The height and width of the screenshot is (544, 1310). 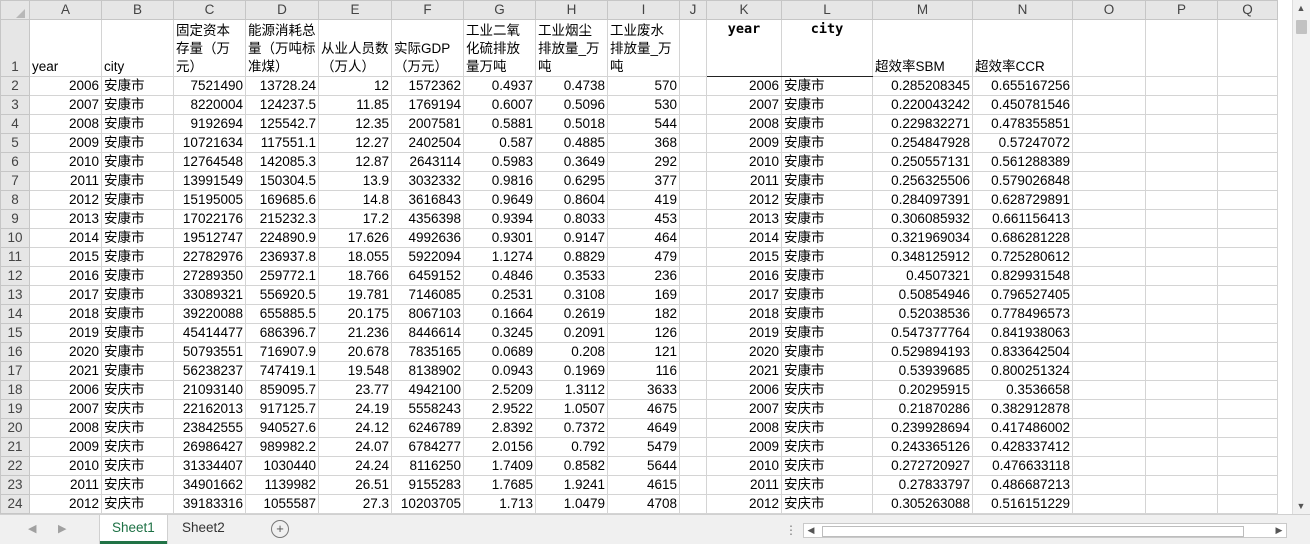 What do you see at coordinates (571, 504) in the screenshot?
I see `cell: 1.0479` at bounding box center [571, 504].